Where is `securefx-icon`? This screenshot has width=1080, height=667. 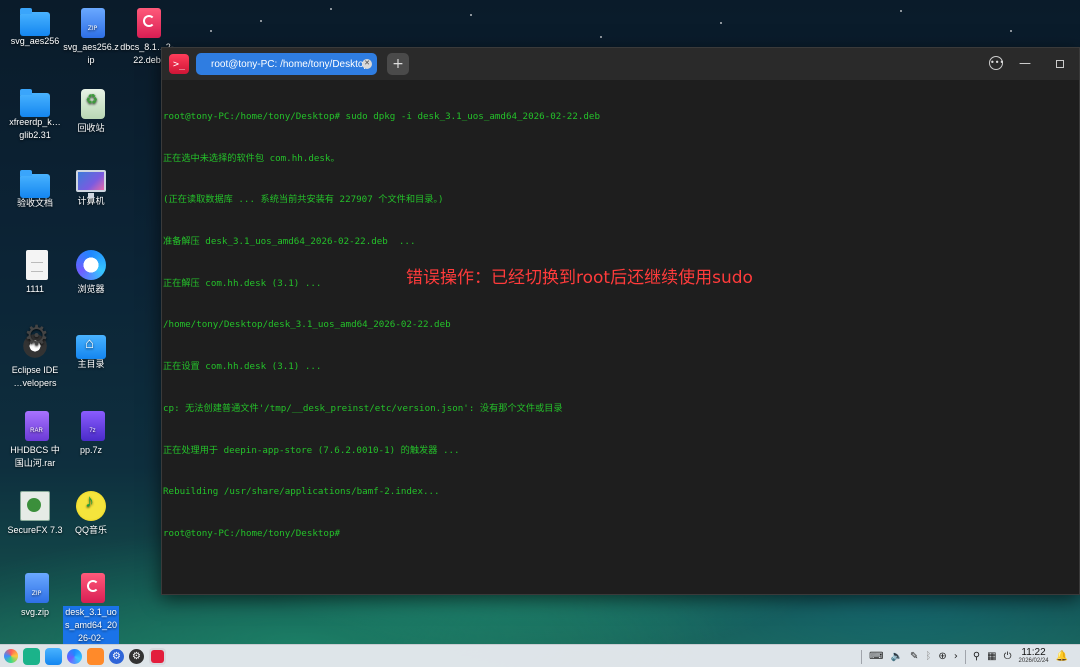 securefx-icon is located at coordinates (35, 506).